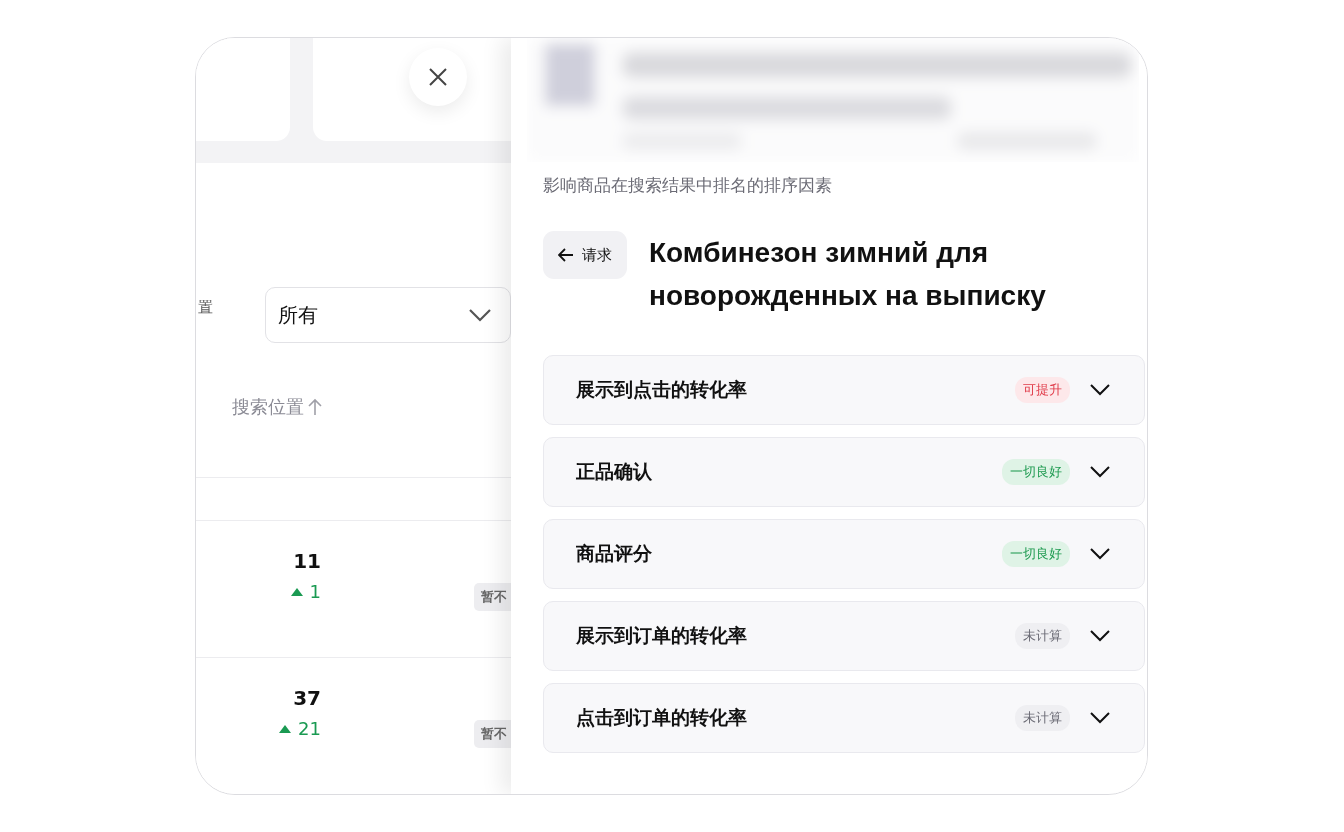 Image resolution: width=1344 pixels, height=832 pixels. I want to click on position-value: 37, so click(307, 698).